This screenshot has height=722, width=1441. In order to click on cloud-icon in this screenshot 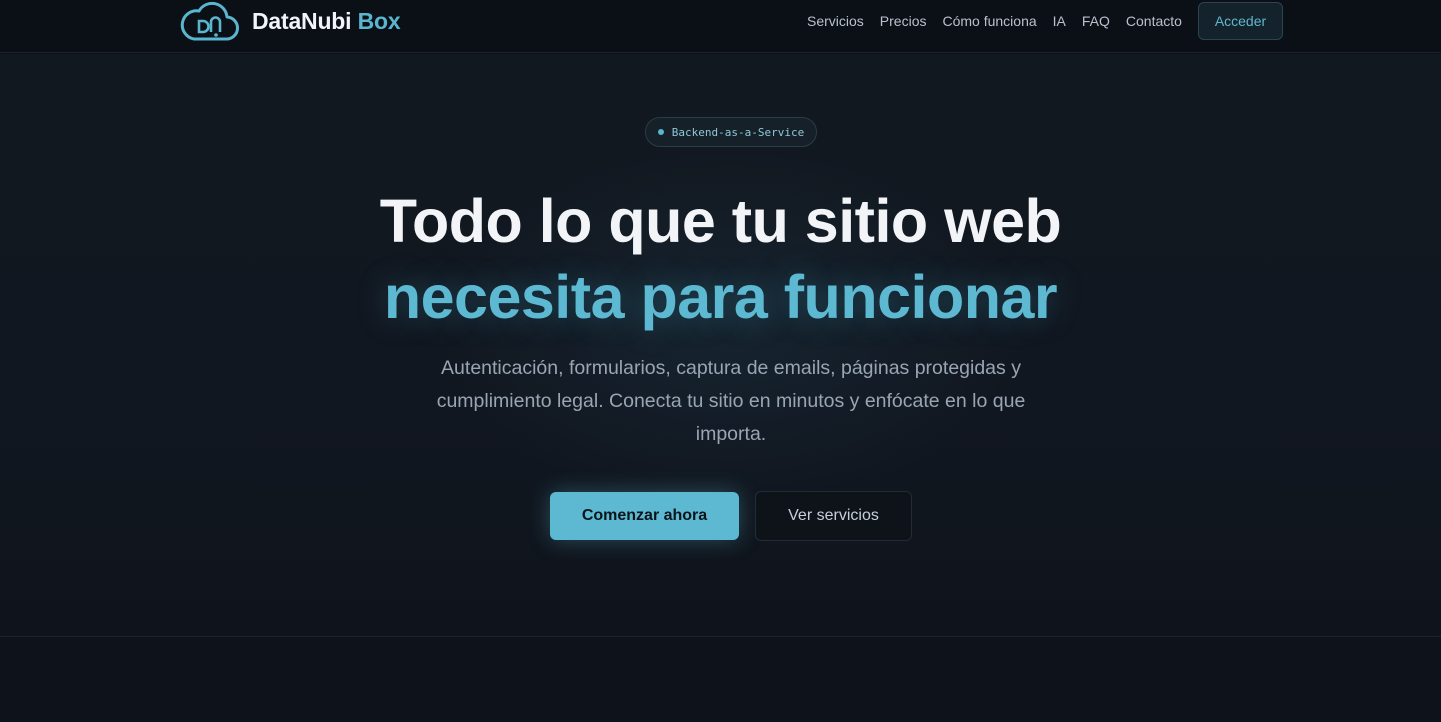, I will do `click(209, 21)`.